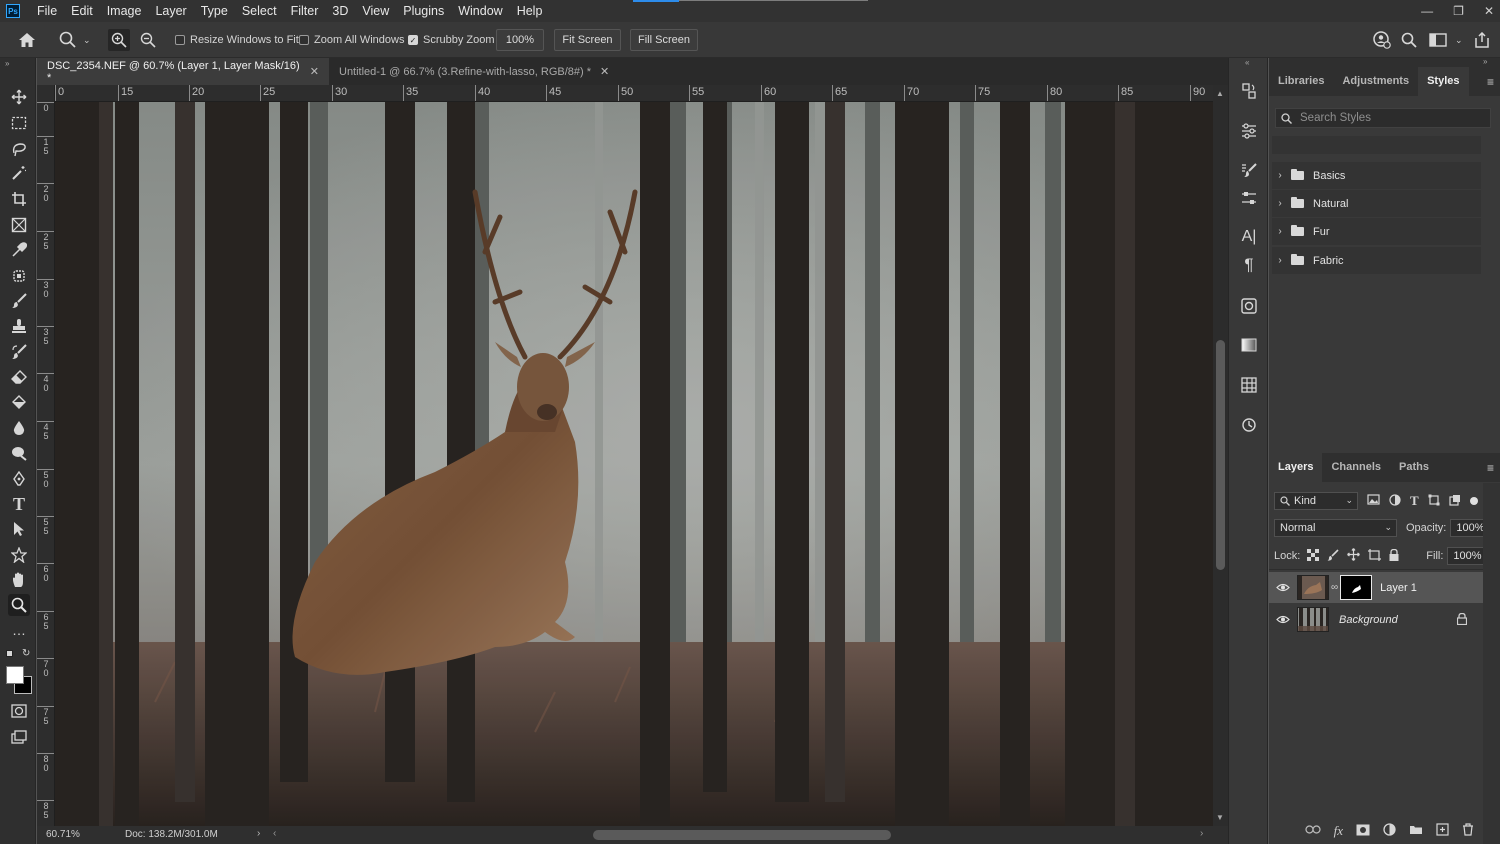  Describe the element at coordinates (1313, 556) in the screenshot. I see `lock-transparency-icon` at that location.